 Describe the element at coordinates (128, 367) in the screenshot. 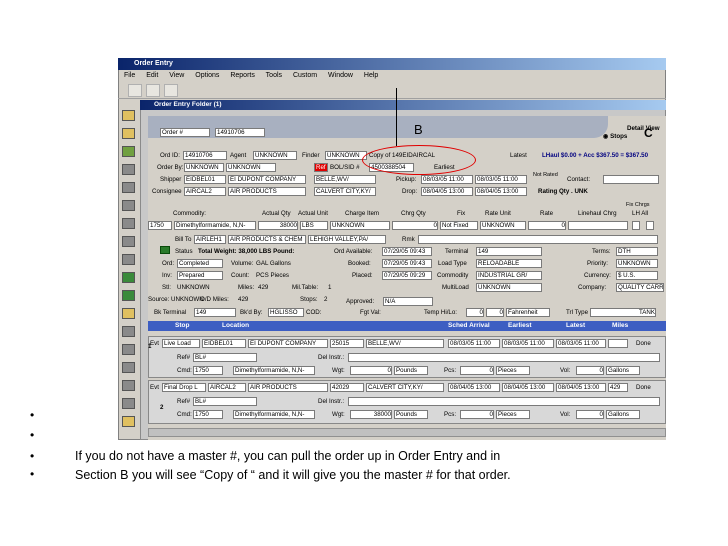

I see `calculator-icon` at that location.